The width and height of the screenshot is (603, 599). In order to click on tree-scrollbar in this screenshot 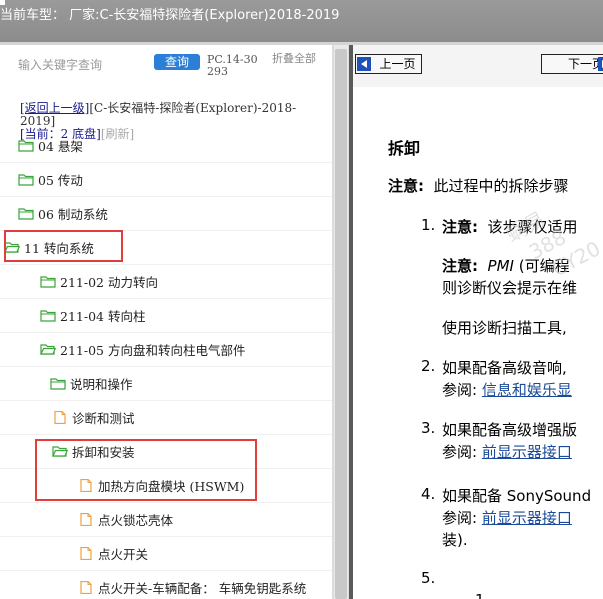, I will do `click(341, 322)`.